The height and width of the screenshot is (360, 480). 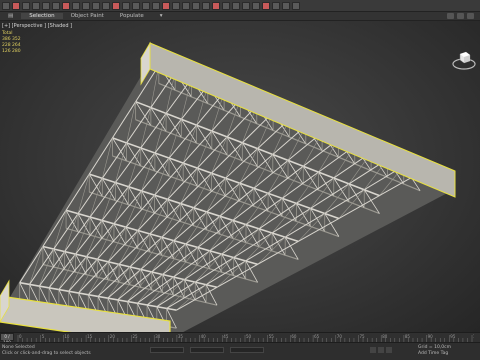 What do you see at coordinates (146, 5) in the screenshot?
I see `pivot-icon` at bounding box center [146, 5].